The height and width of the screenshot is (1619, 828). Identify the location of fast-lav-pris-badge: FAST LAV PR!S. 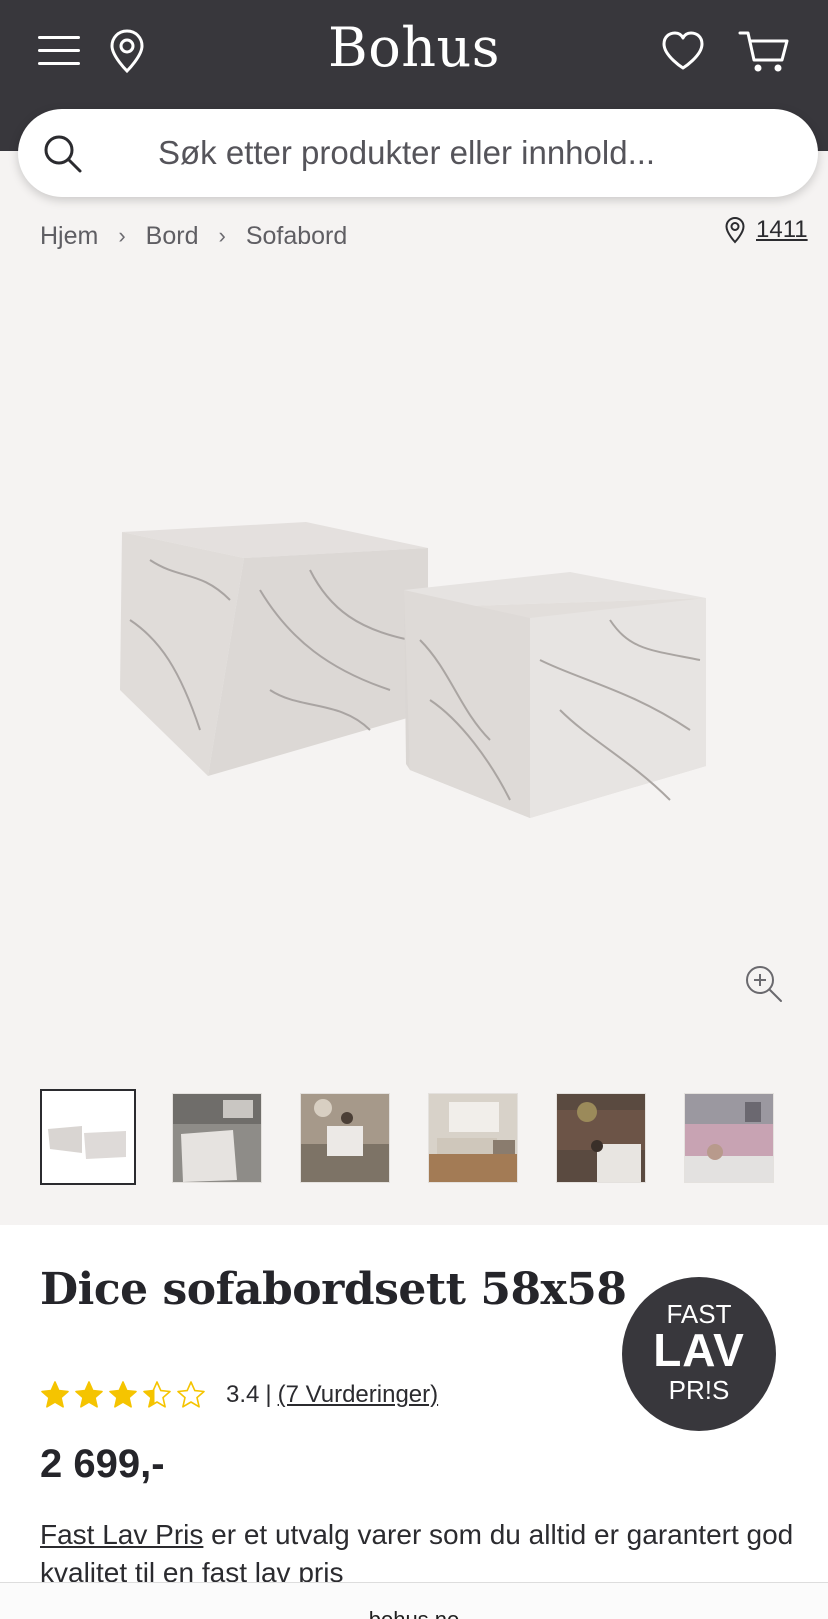
(699, 1354).